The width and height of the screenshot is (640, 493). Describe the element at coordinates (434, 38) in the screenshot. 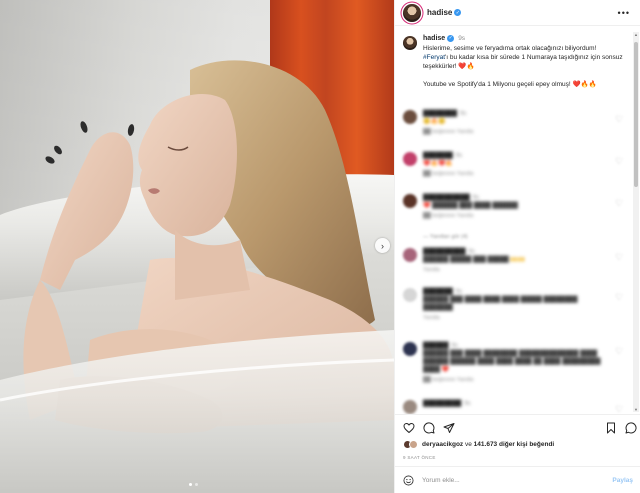

I see `caption-username: hadise` at that location.